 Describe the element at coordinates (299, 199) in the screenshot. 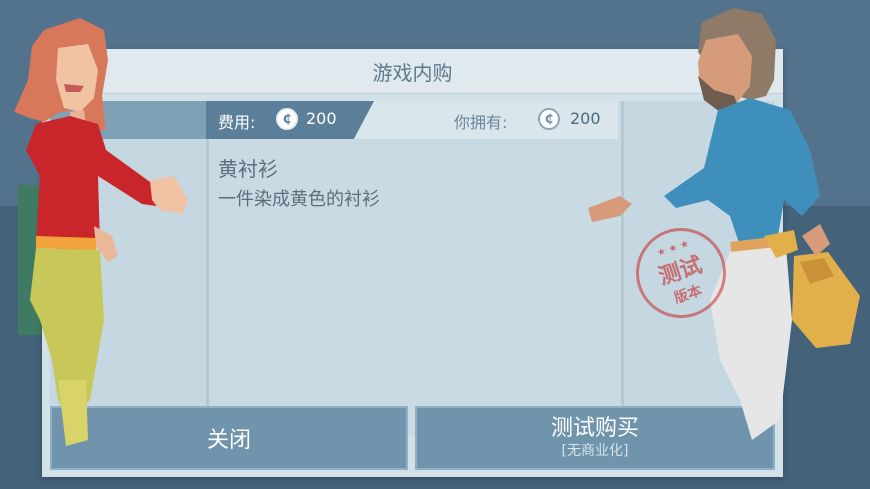

I see `item-description: 一件染成黄色的衬衫` at that location.